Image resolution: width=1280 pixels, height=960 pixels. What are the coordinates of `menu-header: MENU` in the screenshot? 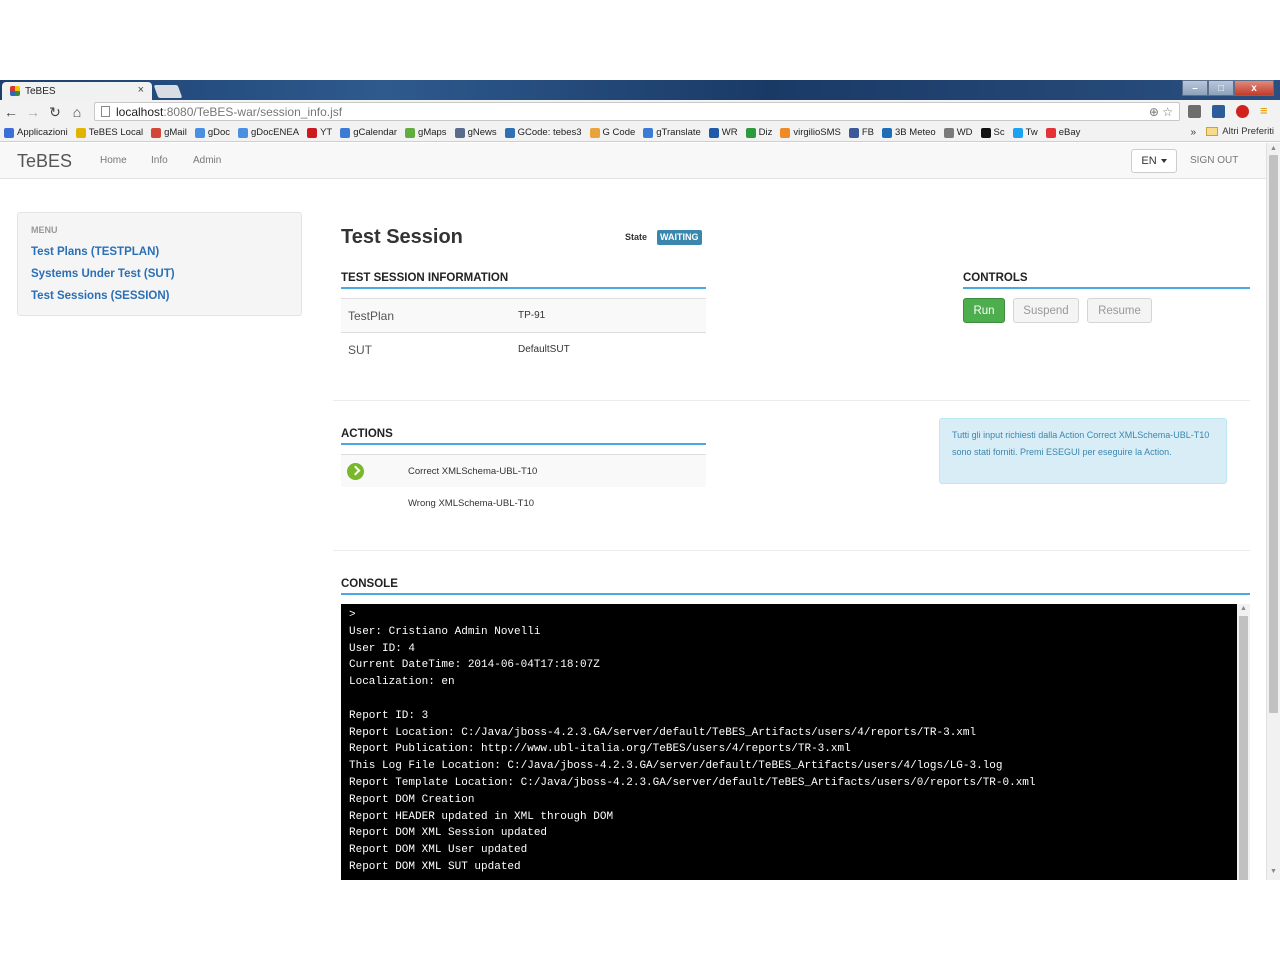 It's located at (44, 230).